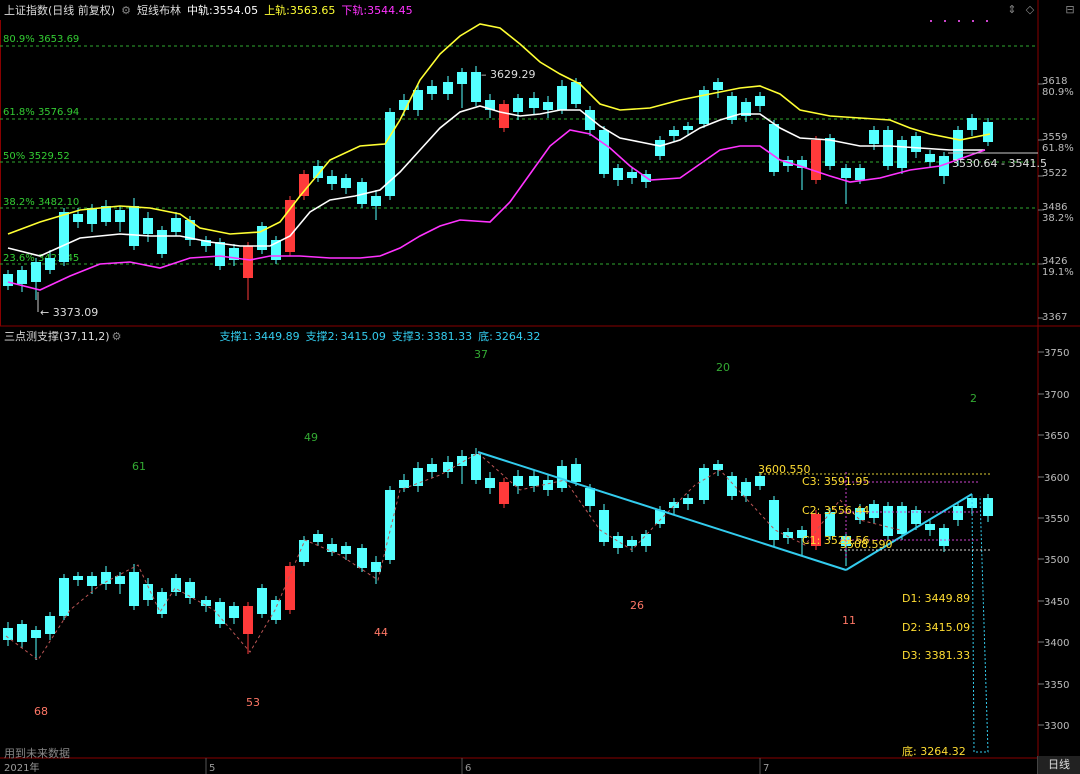  What do you see at coordinates (936, 627) in the screenshot?
I see `svg-text: D2: 3415.09` at bounding box center [936, 627].